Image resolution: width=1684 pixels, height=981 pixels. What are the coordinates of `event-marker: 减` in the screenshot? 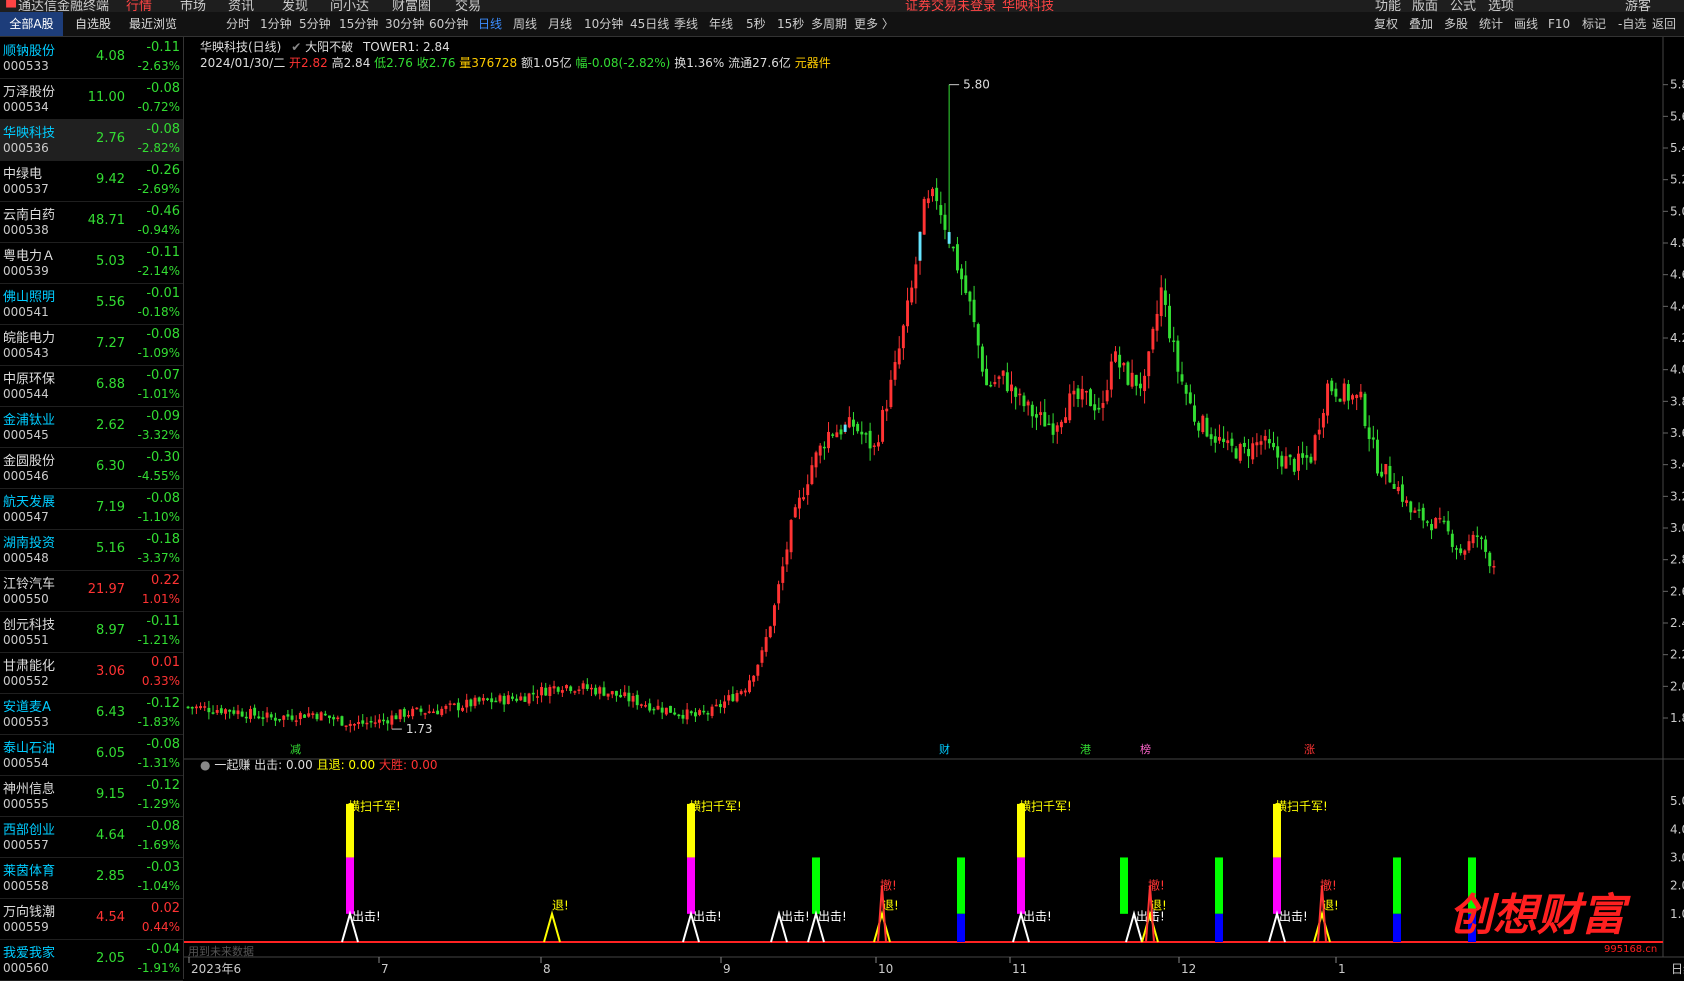 It's located at (295, 749).